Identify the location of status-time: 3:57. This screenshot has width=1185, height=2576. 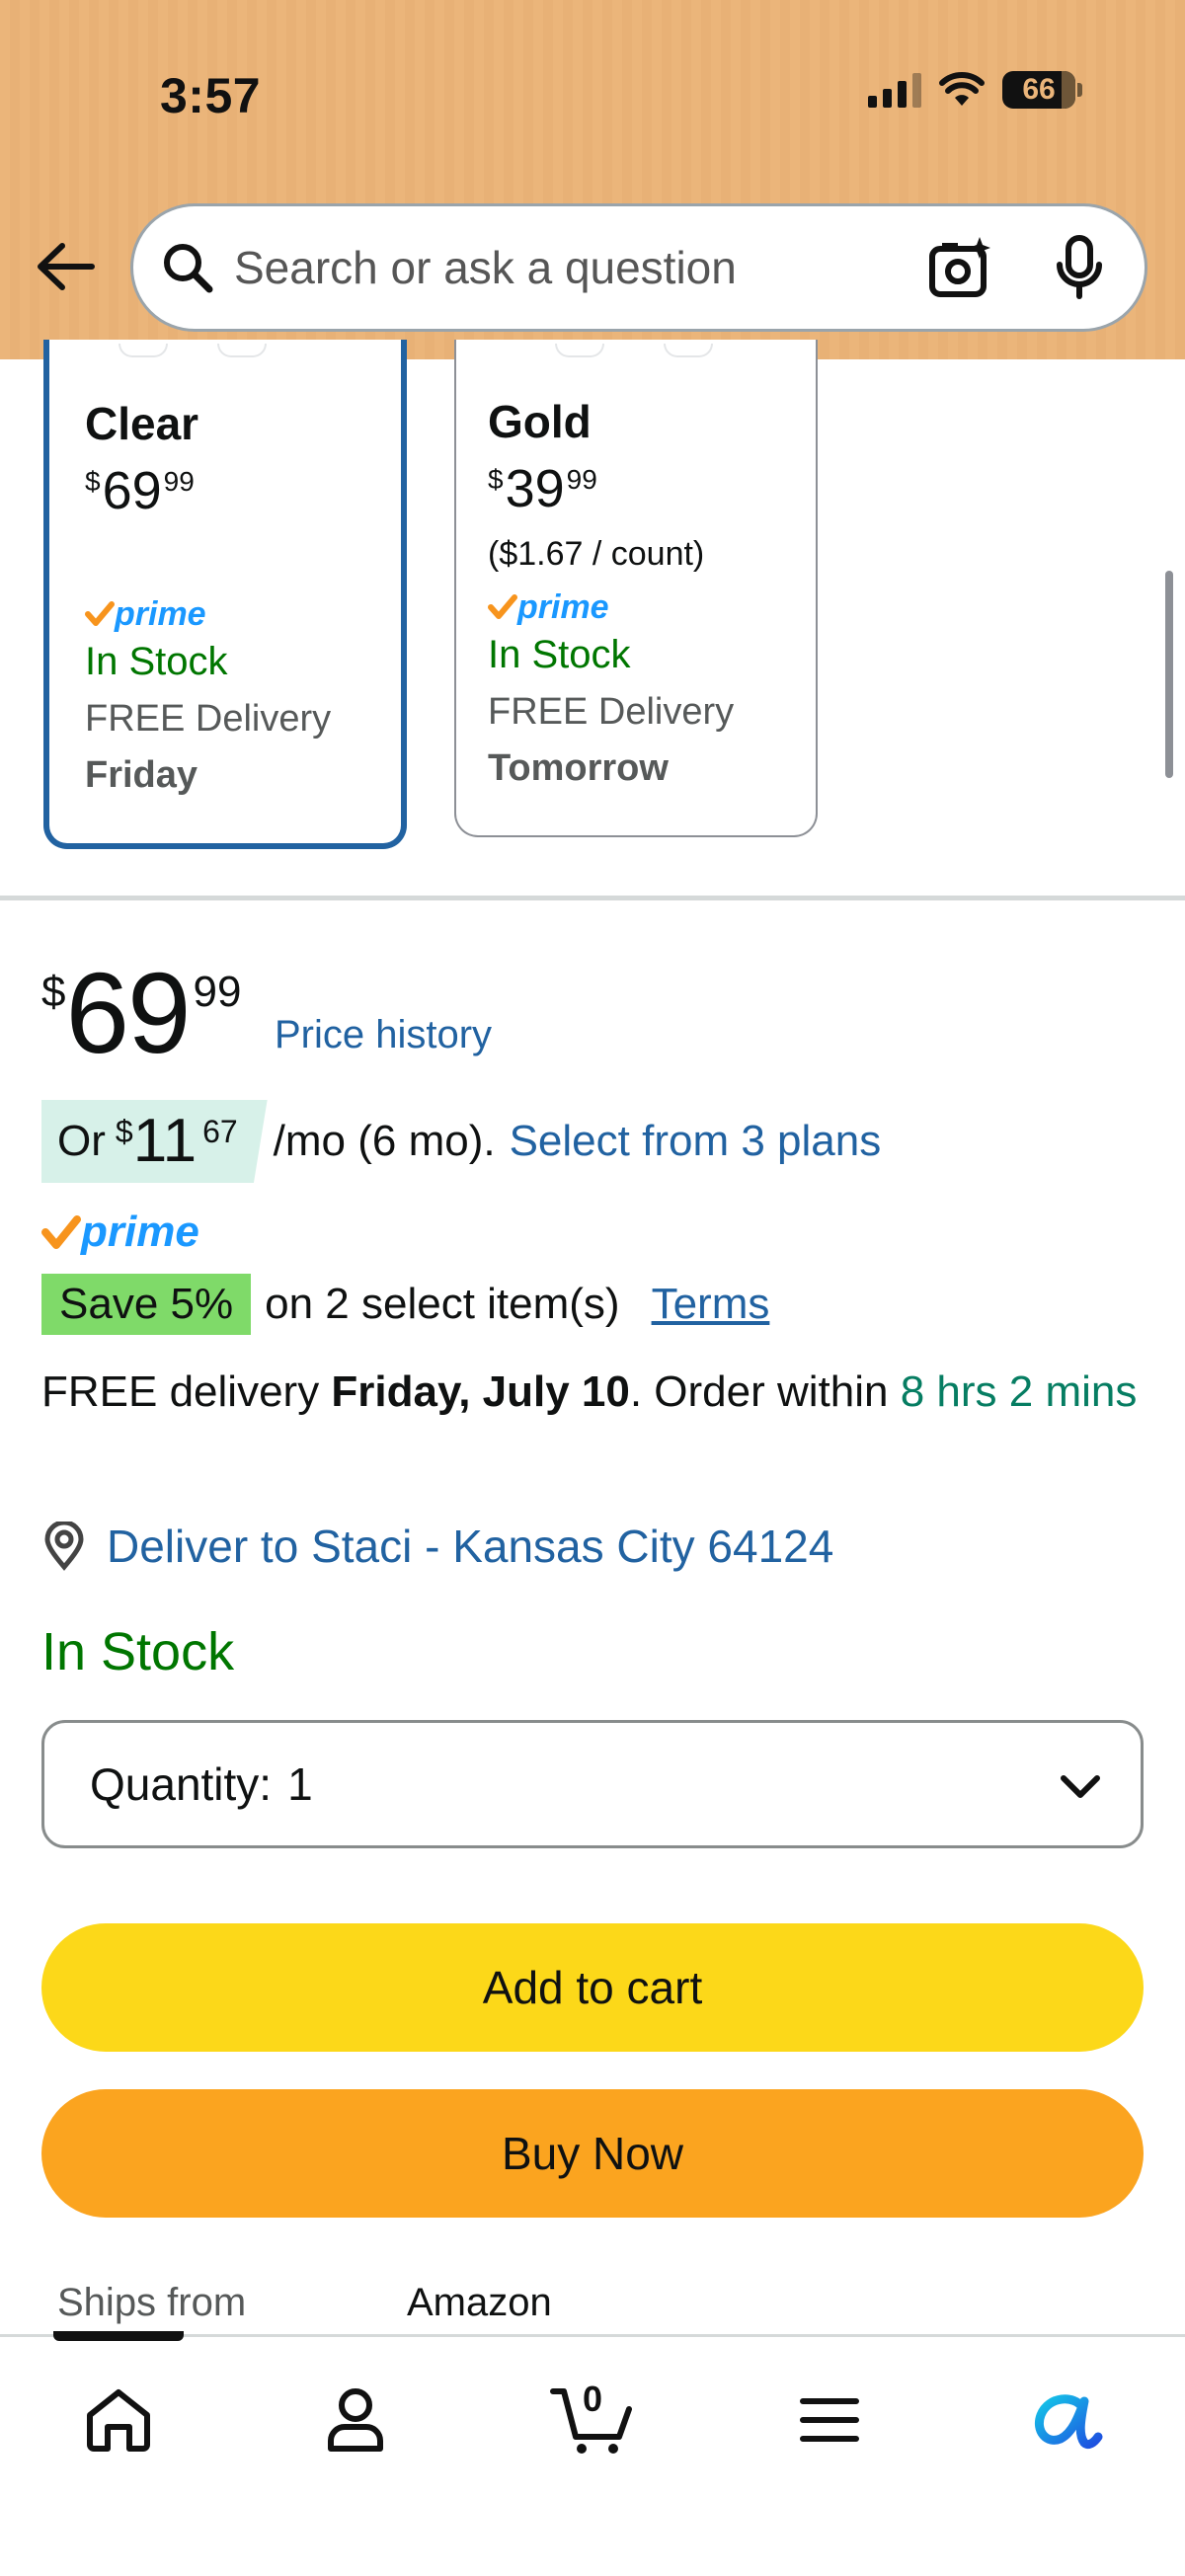
(211, 95).